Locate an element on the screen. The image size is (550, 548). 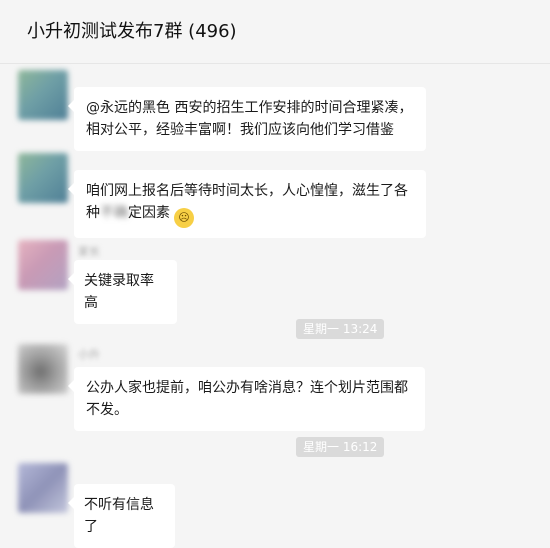
blurred-text: 不确 is located at coordinates (114, 213).